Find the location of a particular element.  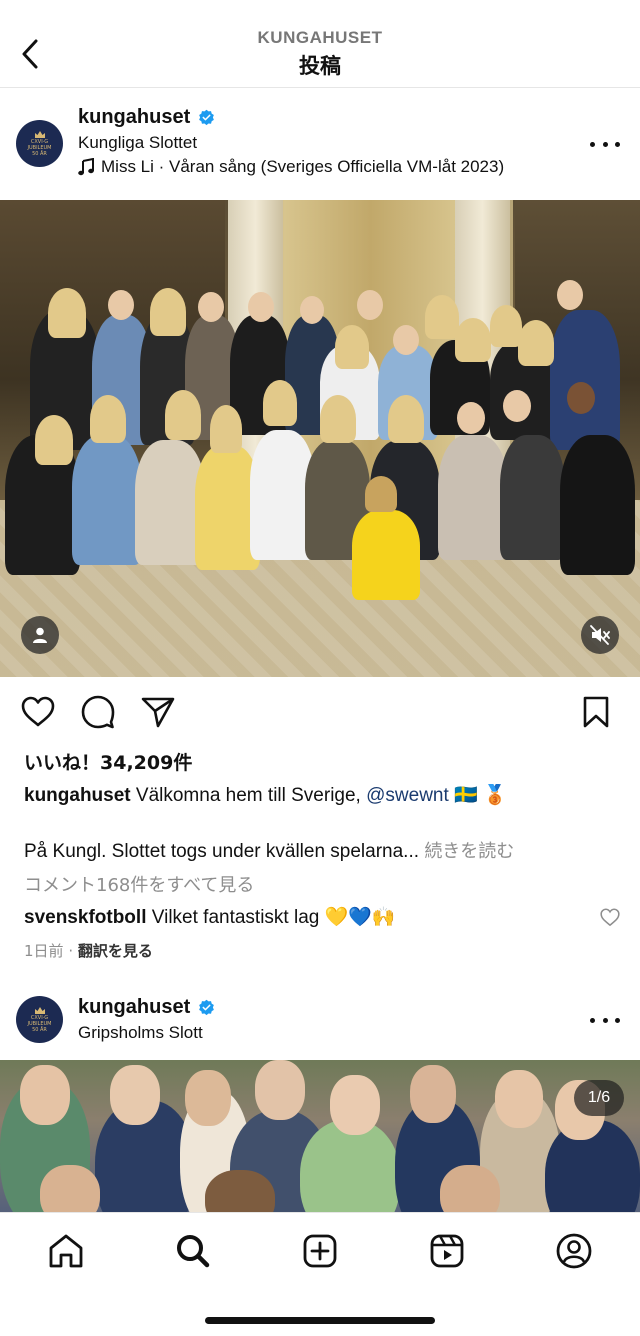

comment-icon is located at coordinates (98, 712).